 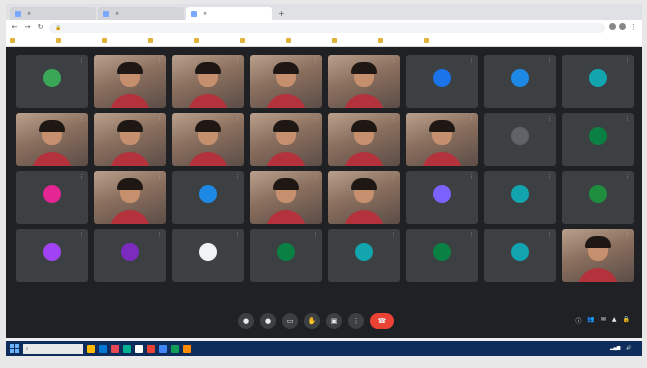 What do you see at coordinates (633, 27) in the screenshot?
I see `browser-menu-icon: ⋮` at bounding box center [633, 27].